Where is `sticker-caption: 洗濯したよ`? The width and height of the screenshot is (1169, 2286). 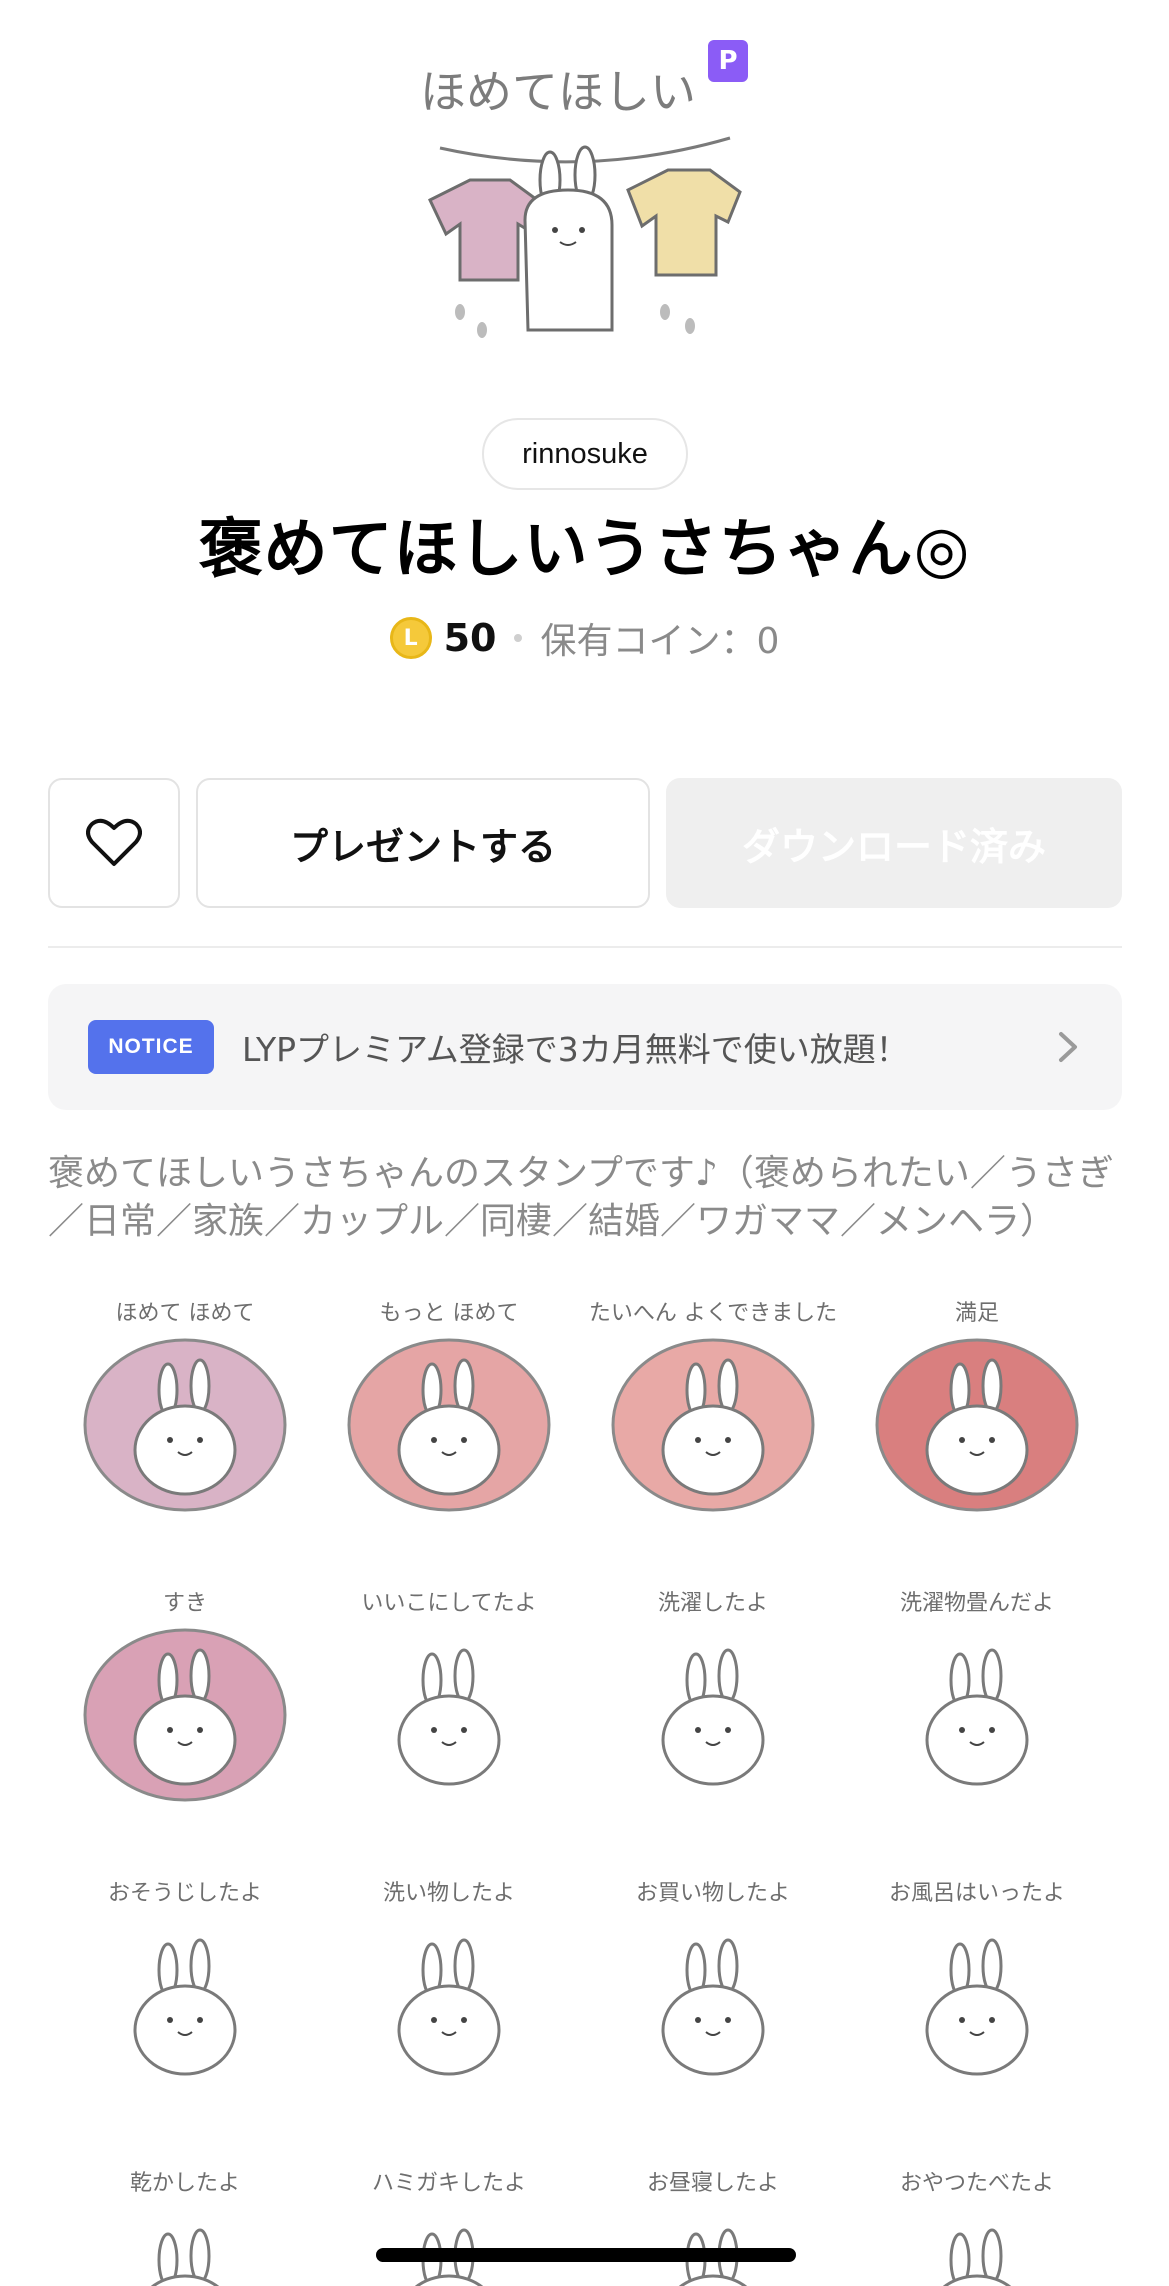 sticker-caption: 洗濯したよ is located at coordinates (713, 1603).